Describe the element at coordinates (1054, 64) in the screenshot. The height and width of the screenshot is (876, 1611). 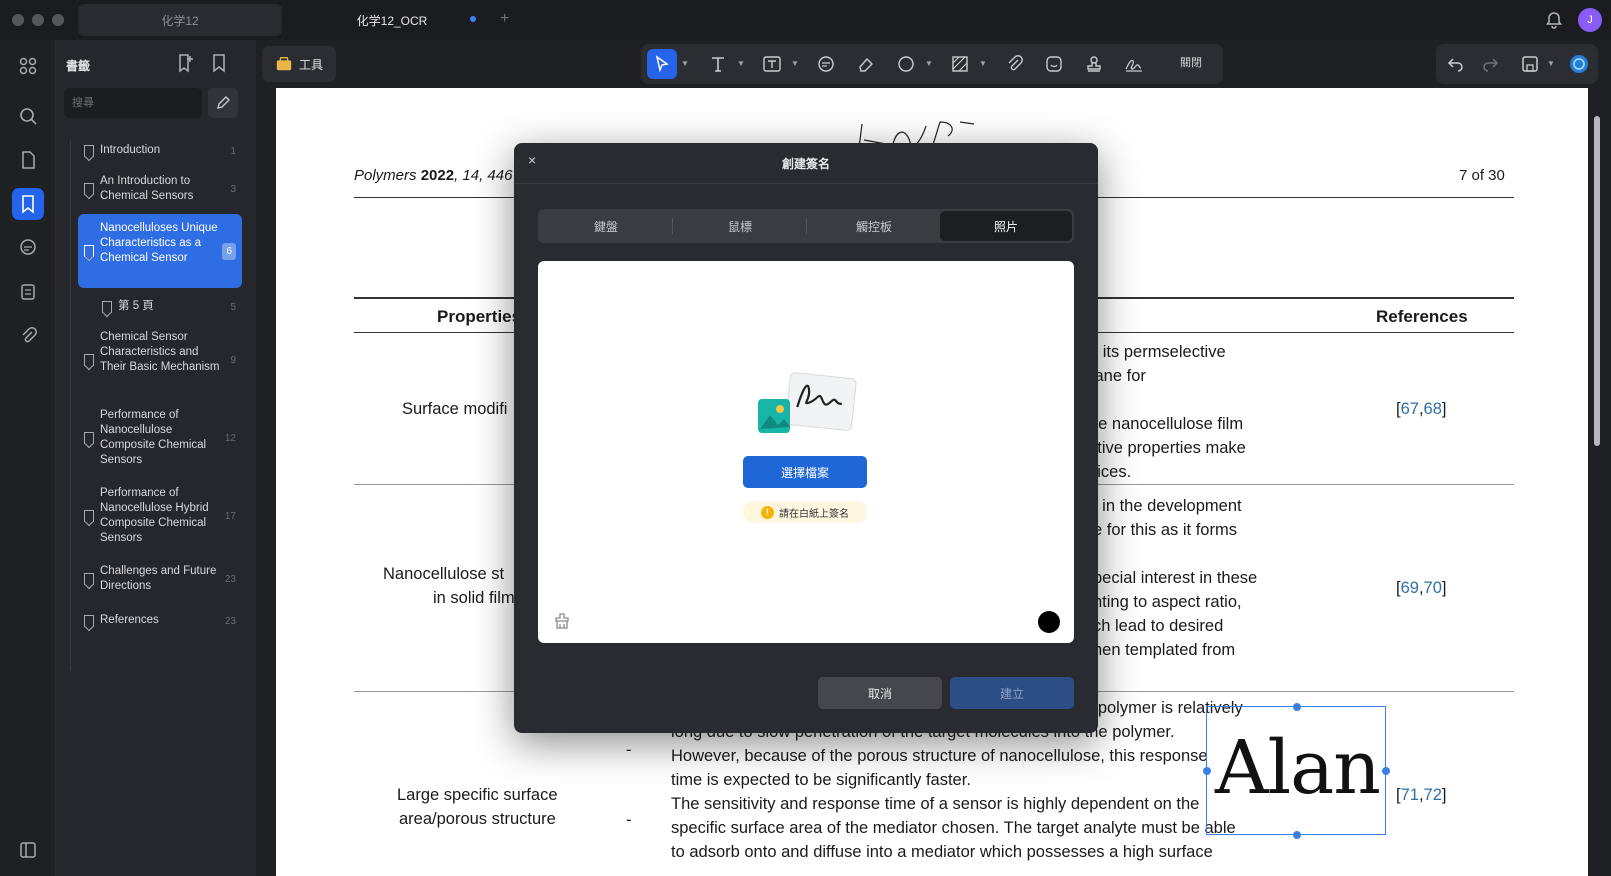
I see `sticker-tool` at that location.